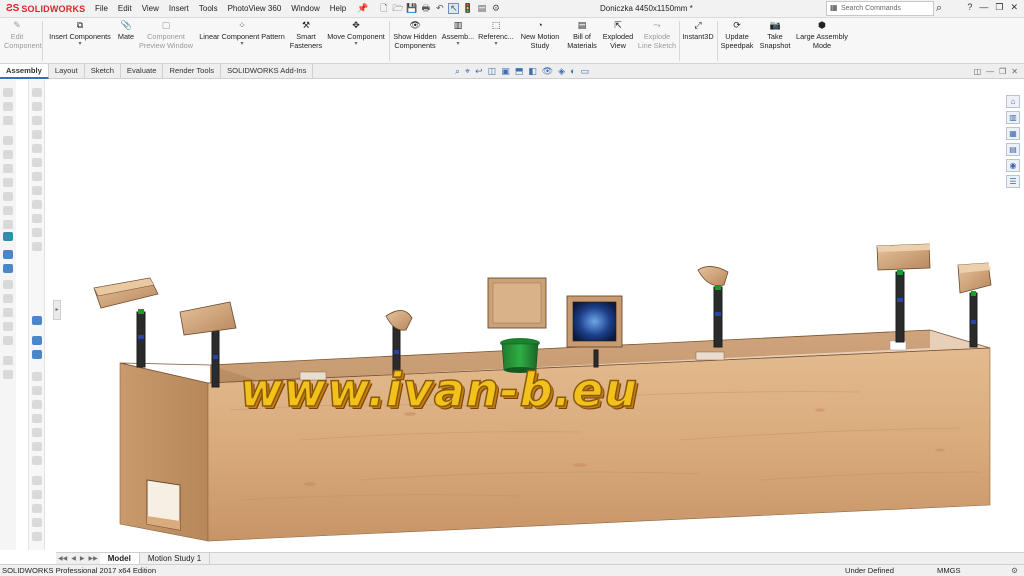 This screenshot has height=576, width=1024. Describe the element at coordinates (208, 8) in the screenshot. I see `menu-tools: Tools` at that location.